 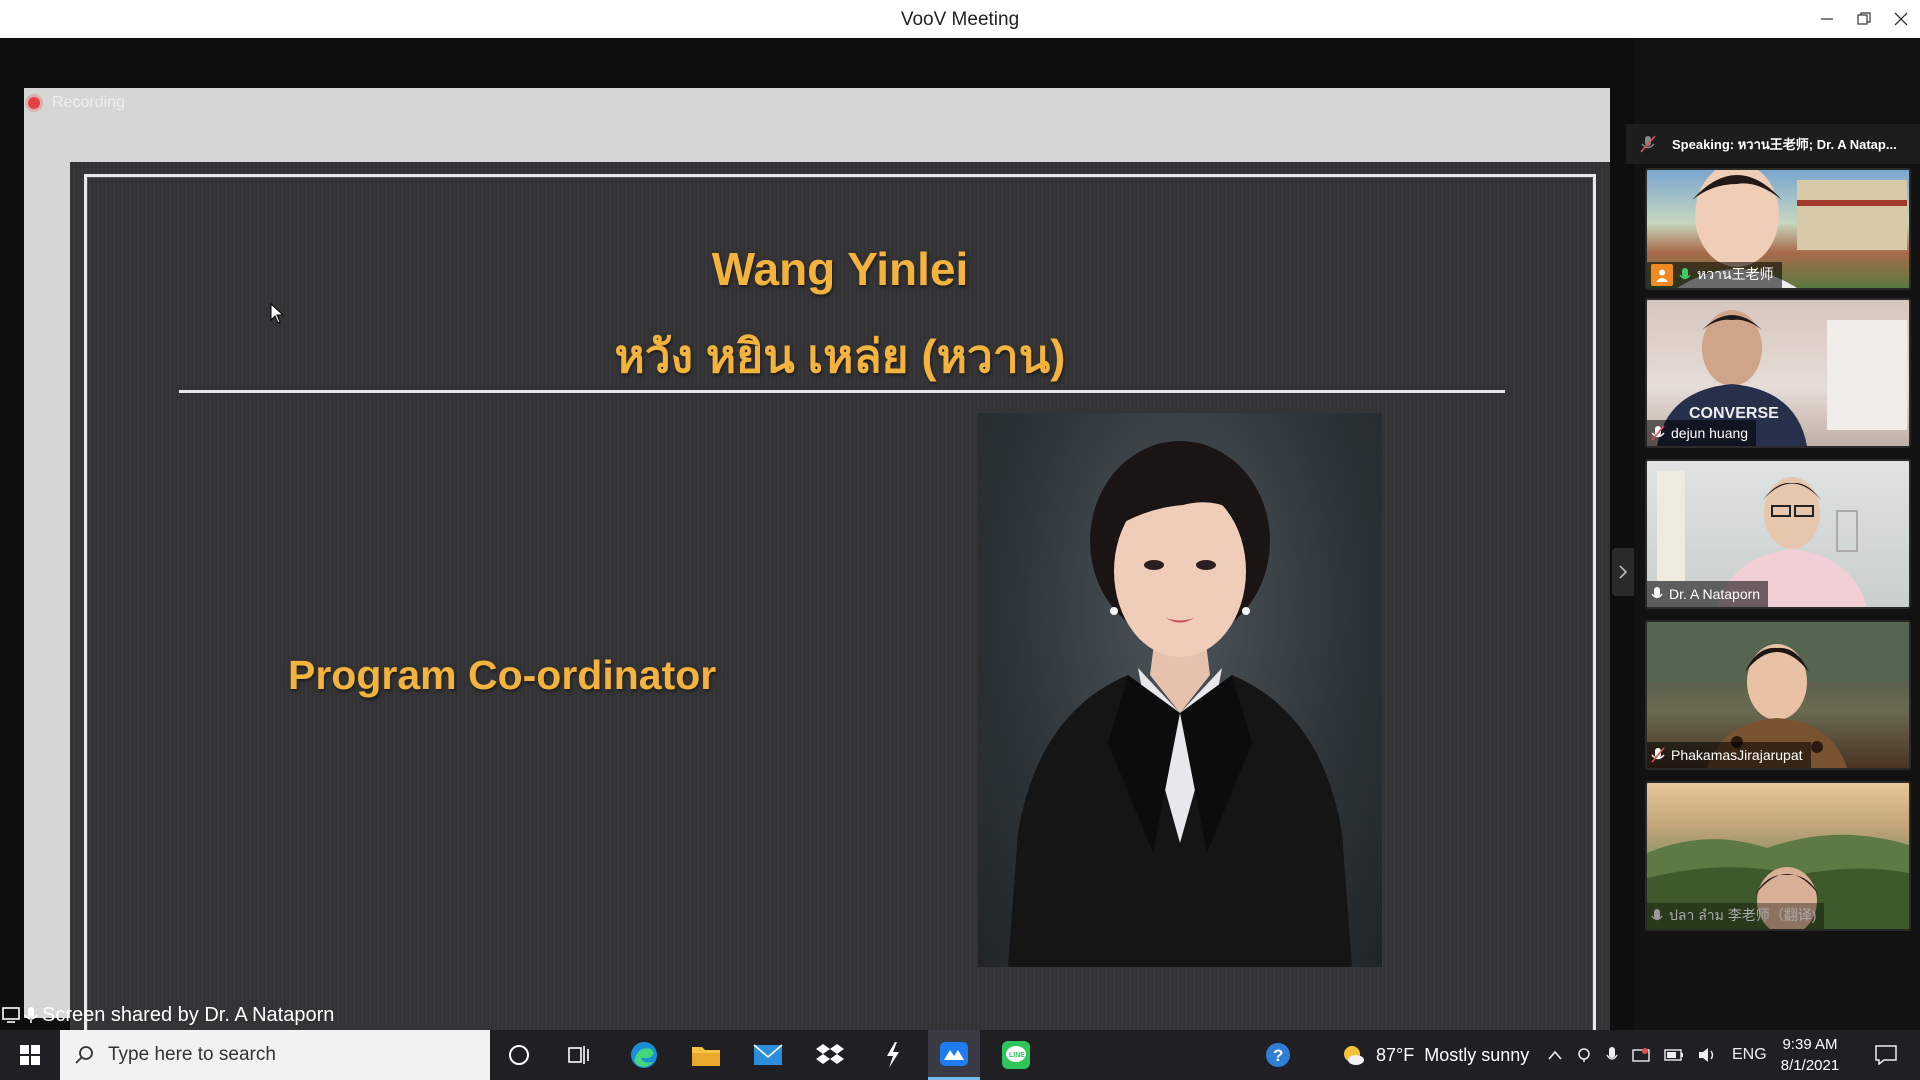 I want to click on notification-icon, so click(x=1886, y=1055).